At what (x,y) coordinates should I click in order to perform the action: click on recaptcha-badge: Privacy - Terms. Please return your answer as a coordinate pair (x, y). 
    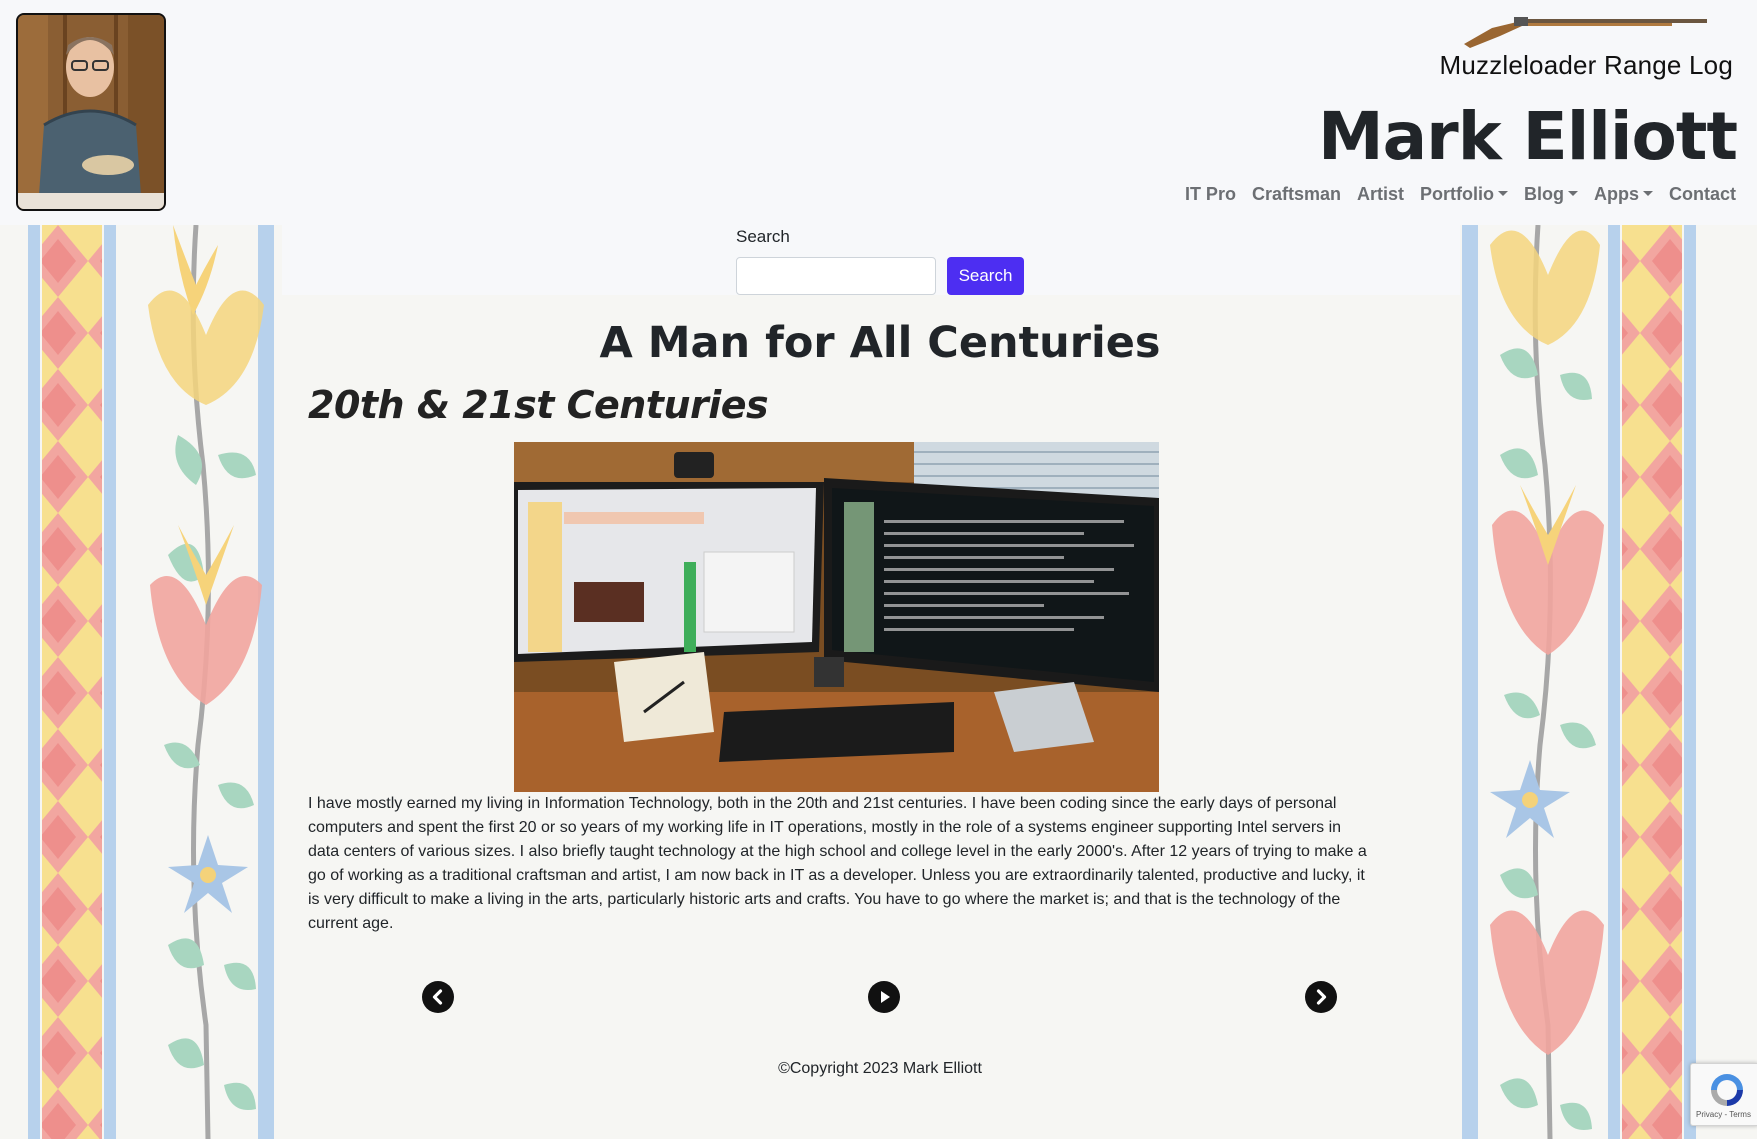
    Looking at the image, I should click on (1723, 1094).